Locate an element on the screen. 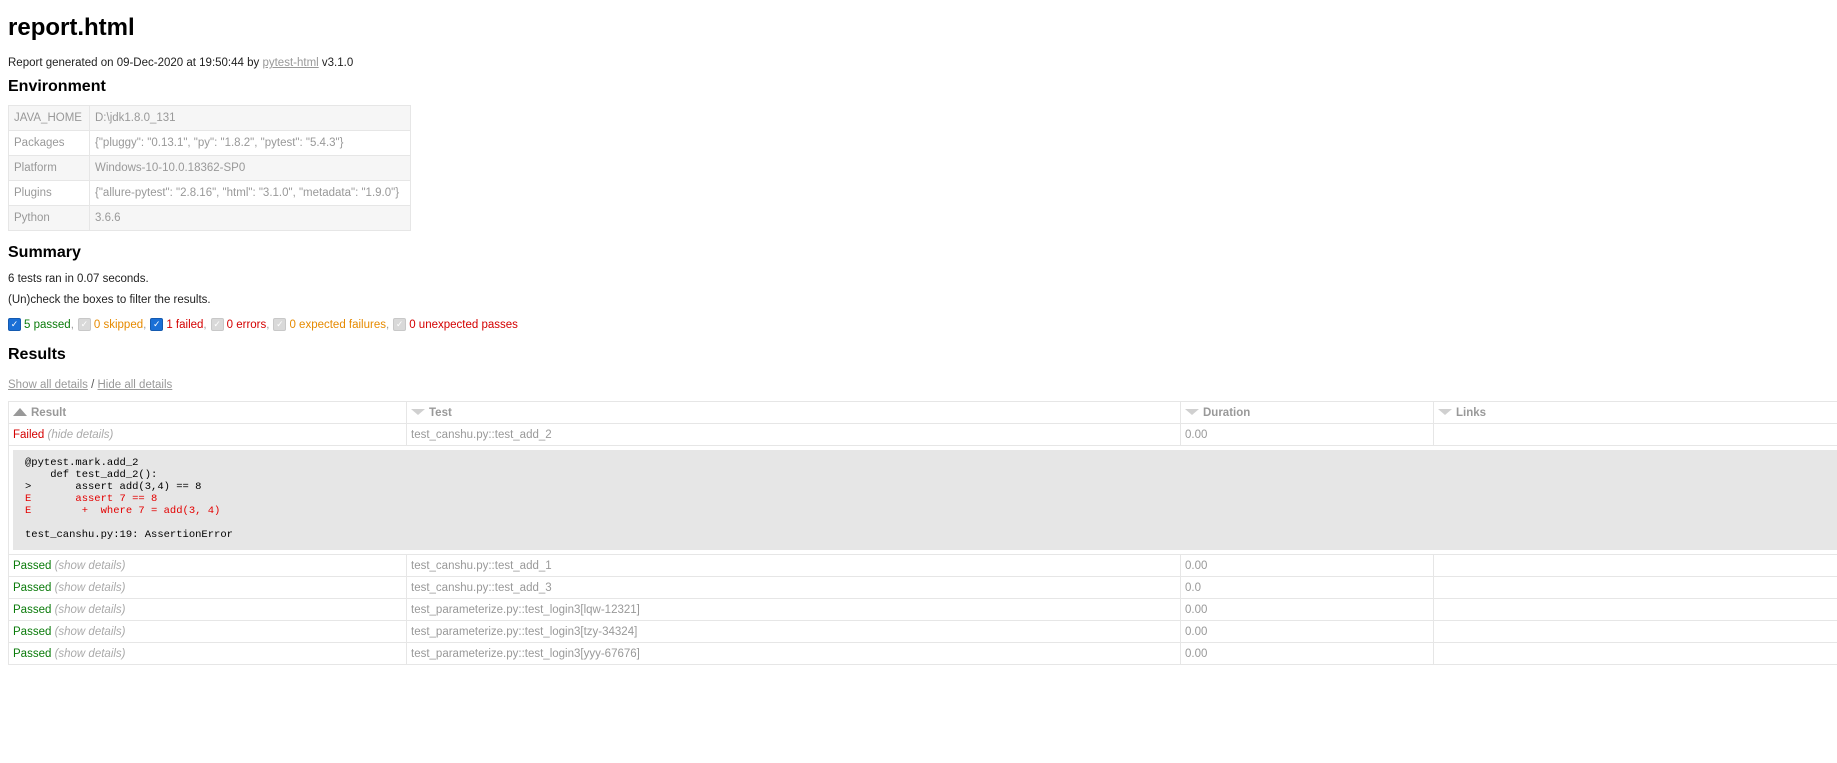 Image resolution: width=1837 pixels, height=763 pixels. column-label: Test is located at coordinates (440, 412).